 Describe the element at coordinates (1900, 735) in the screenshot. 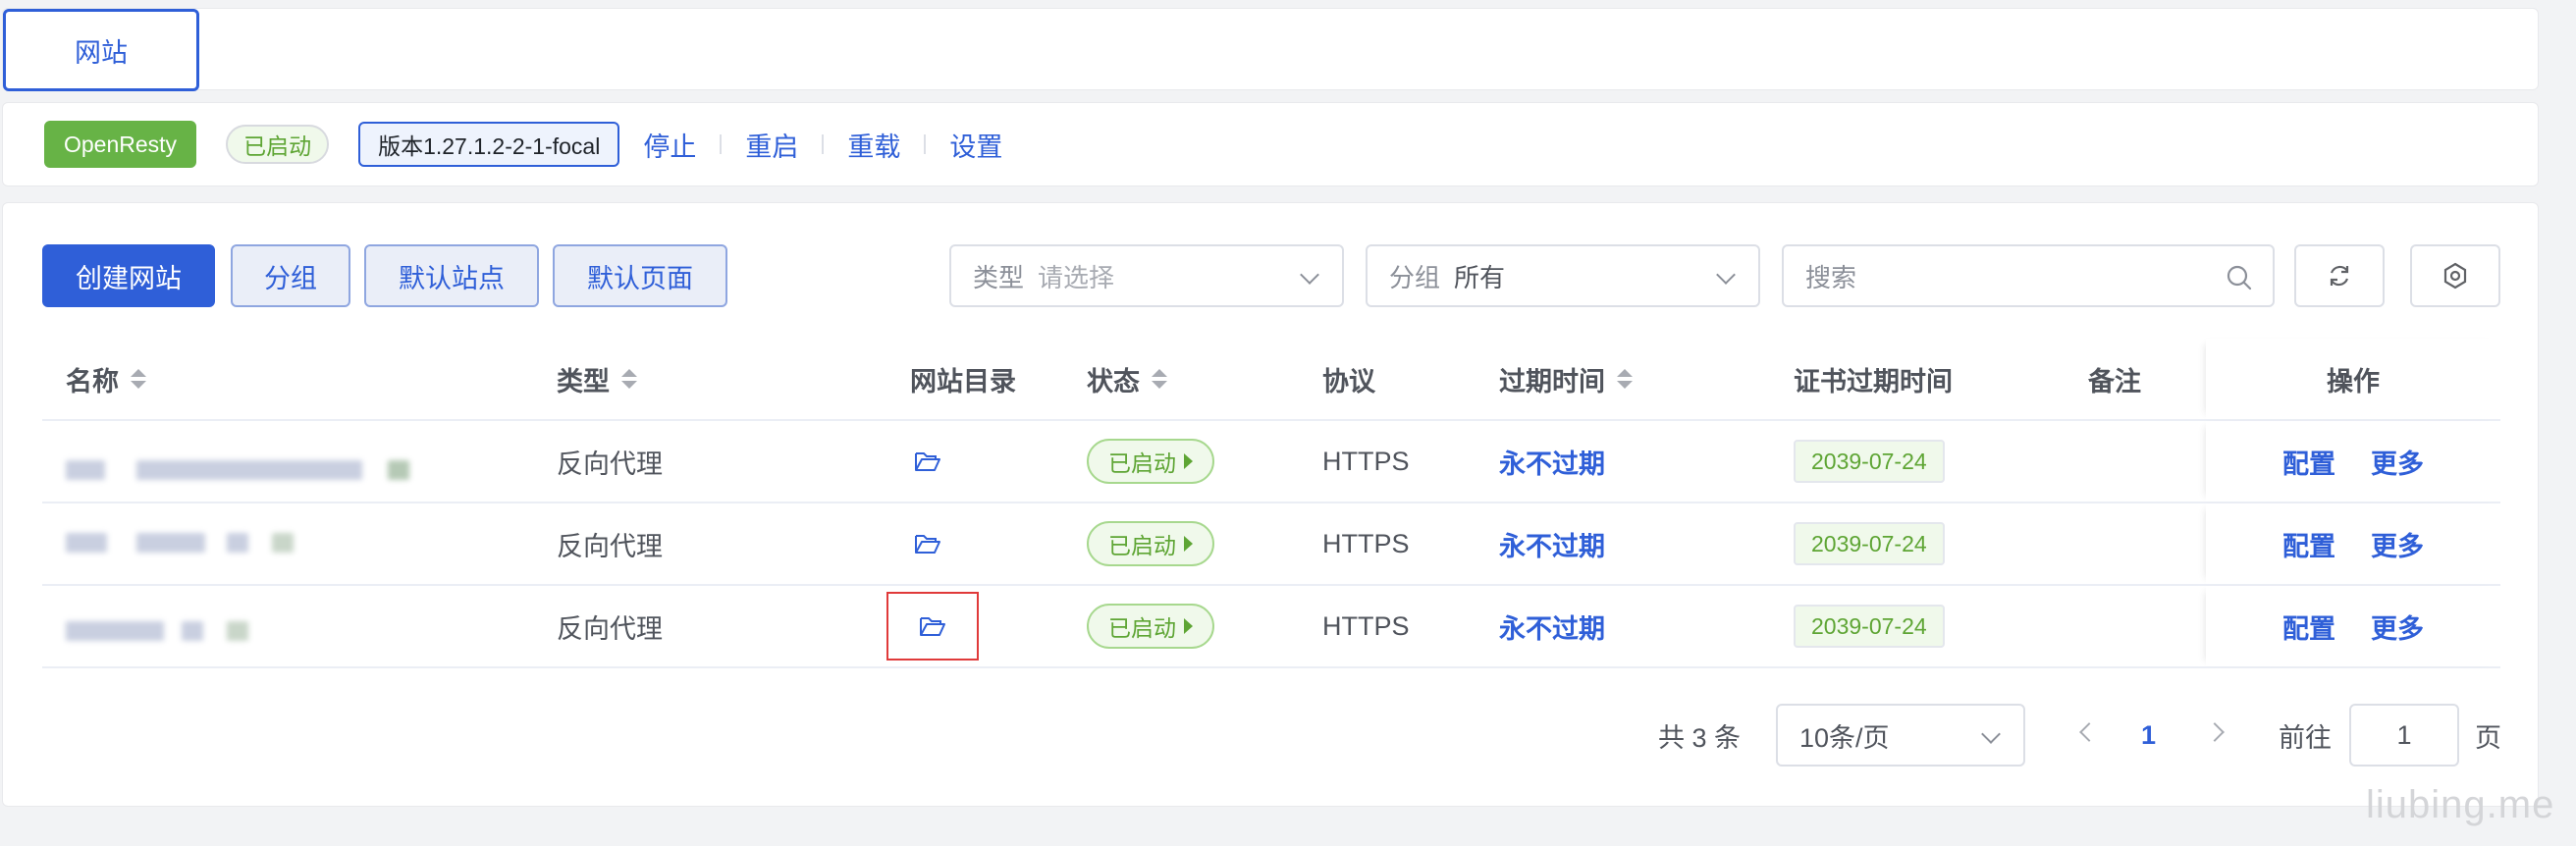

I see `page-size-select: 10条/页` at that location.